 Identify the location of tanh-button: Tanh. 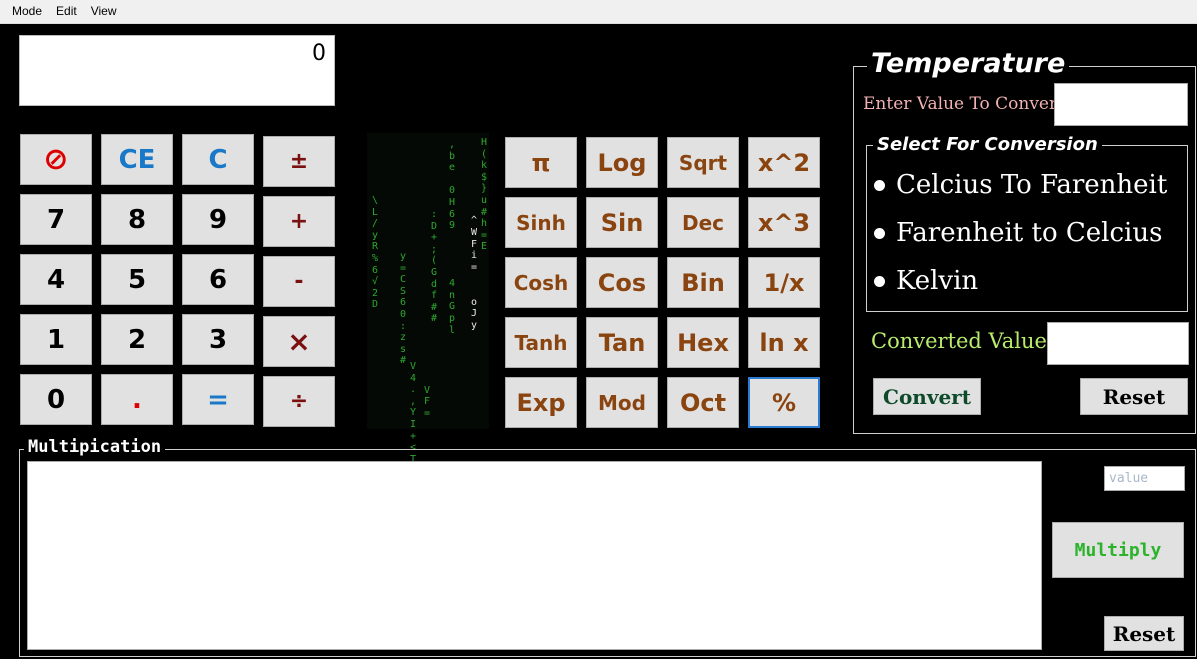
(541, 342).